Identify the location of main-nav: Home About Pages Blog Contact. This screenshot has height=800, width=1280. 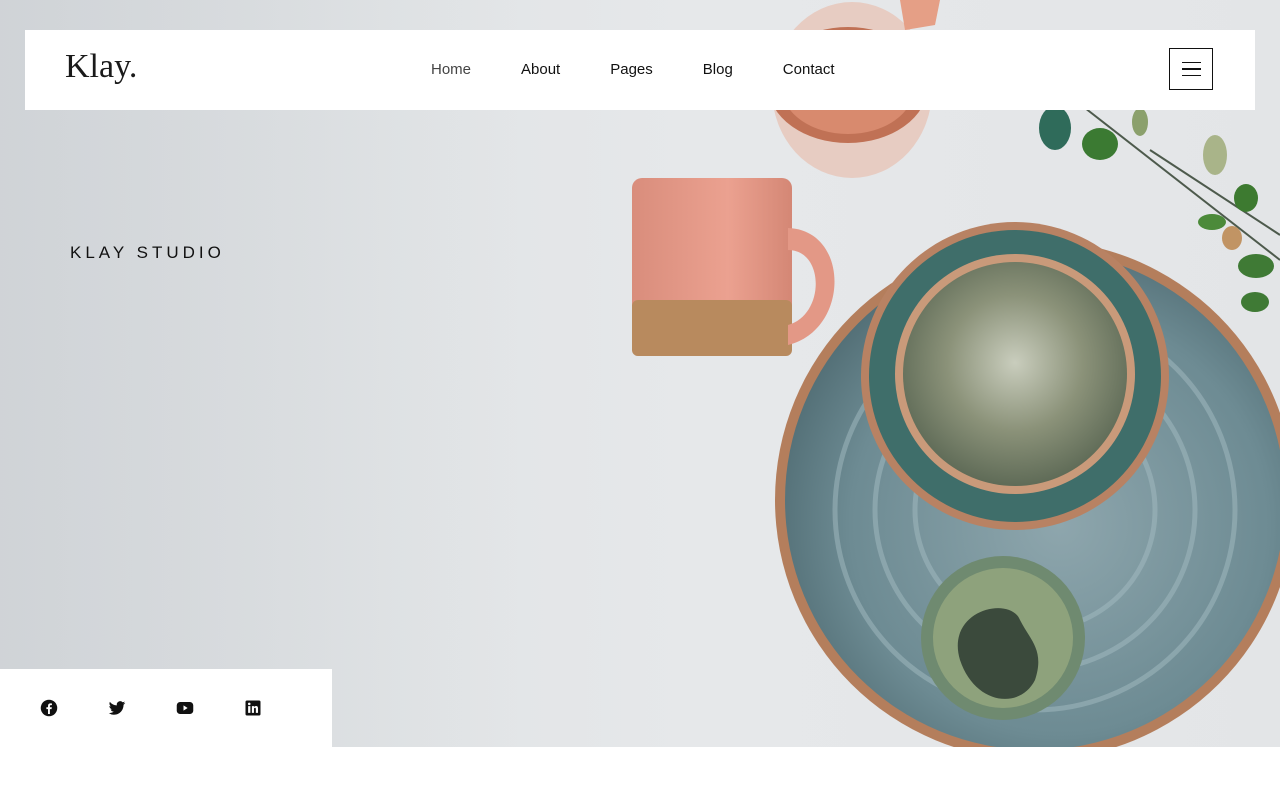
(658, 70).